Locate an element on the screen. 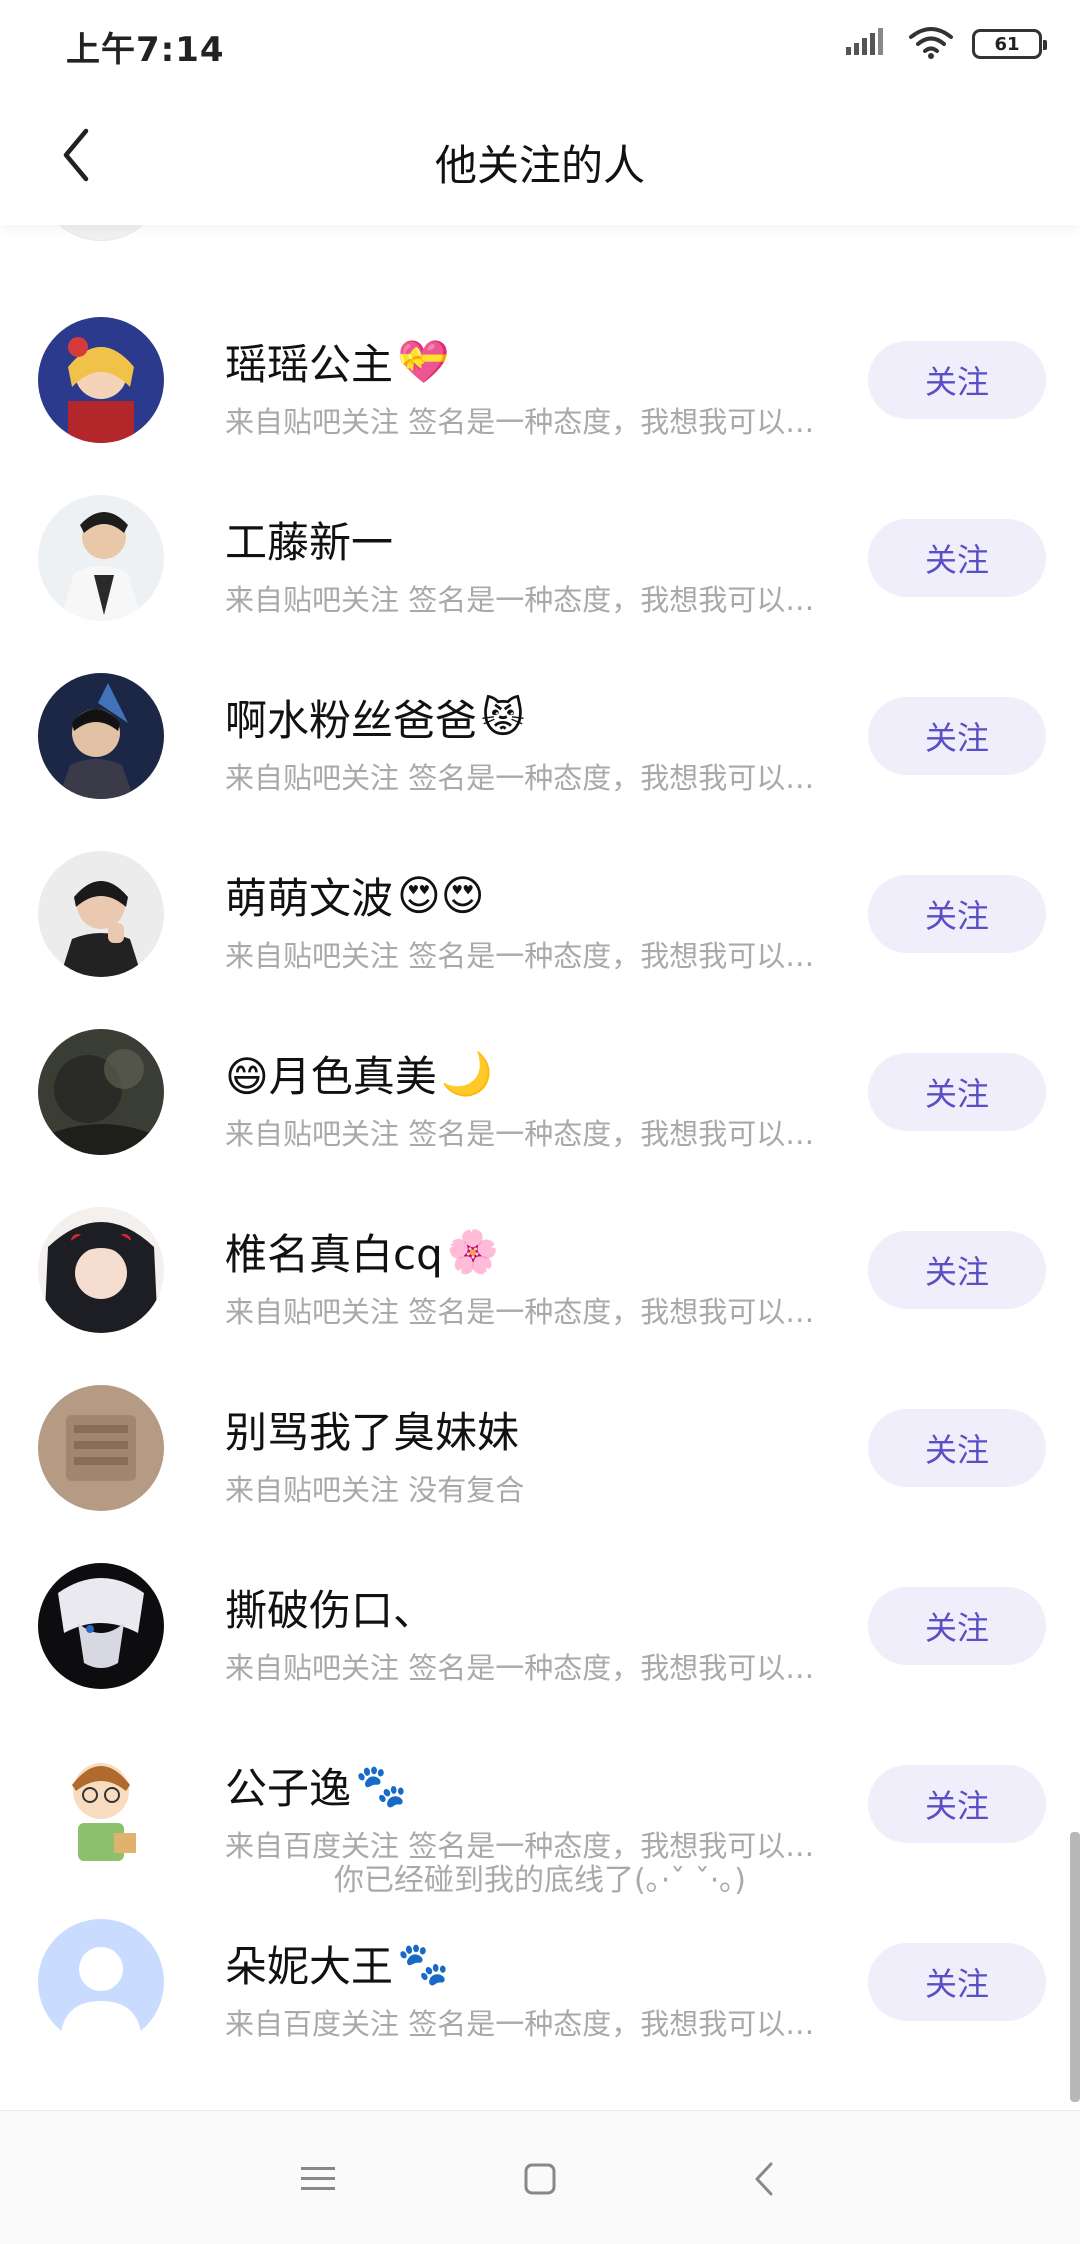  list-item: 😄月色真美 🌙 来自贴吧关注 签名是一种态度，我想我可以… 关注 is located at coordinates (540, 1098).